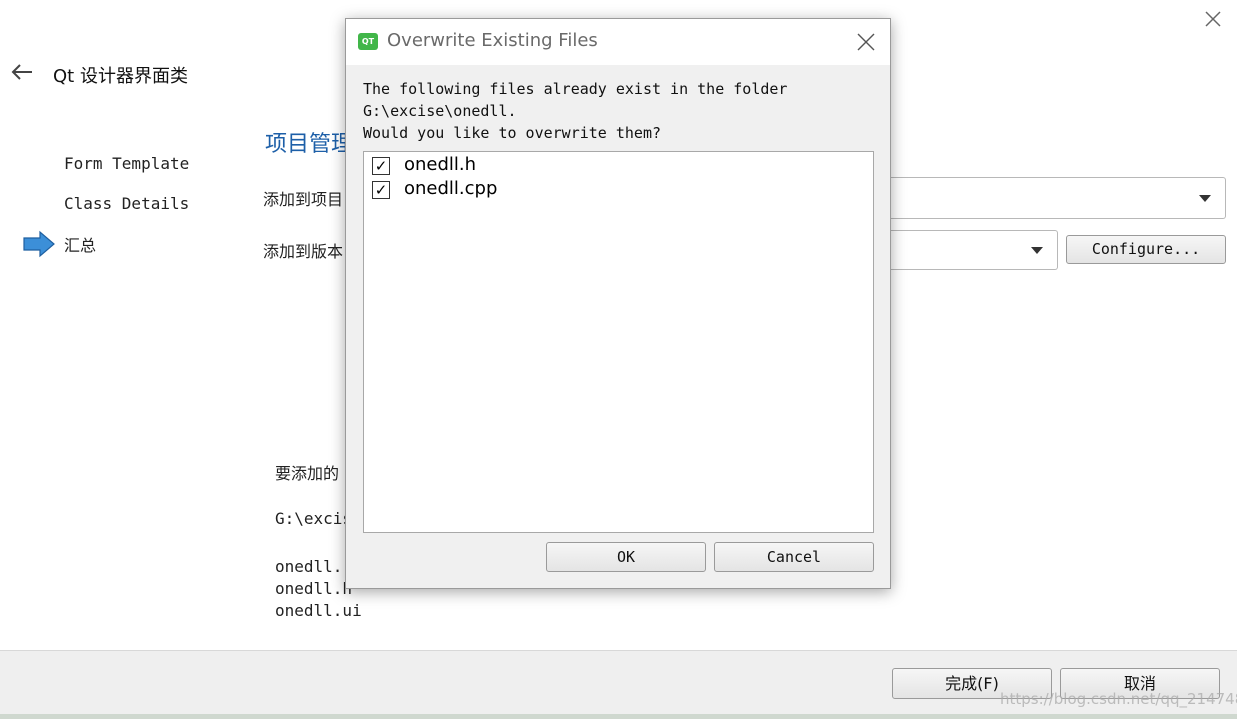  Describe the element at coordinates (127, 163) in the screenshot. I see `step-form-template: Form Template` at that location.